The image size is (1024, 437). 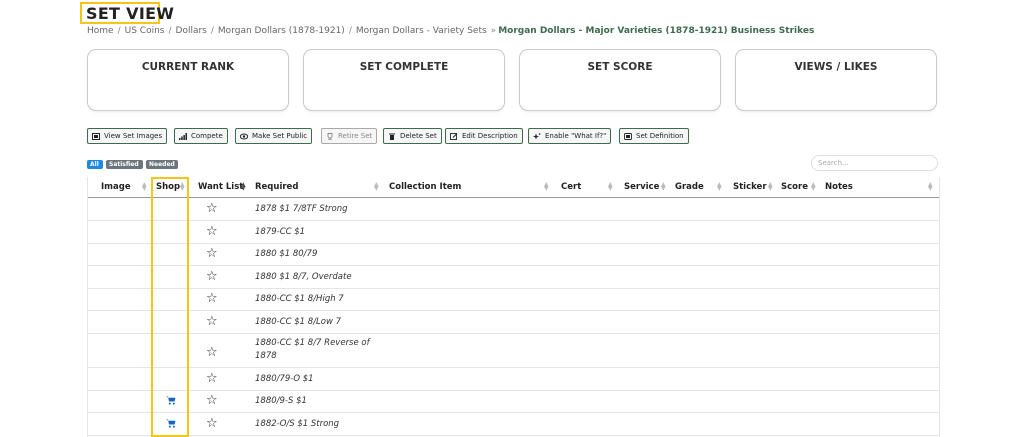 What do you see at coordinates (392, 136) in the screenshot?
I see `trash-icon` at bounding box center [392, 136].